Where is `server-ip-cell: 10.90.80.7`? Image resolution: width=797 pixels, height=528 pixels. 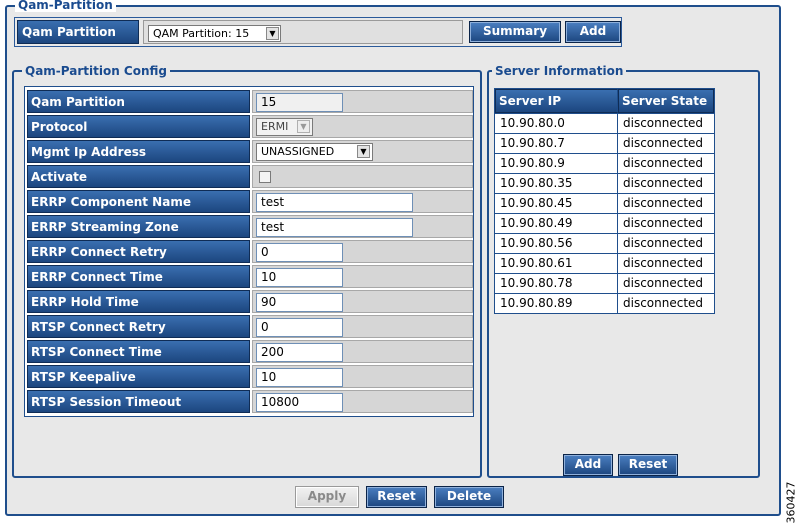
server-ip-cell: 10.90.80.7 is located at coordinates (556, 143).